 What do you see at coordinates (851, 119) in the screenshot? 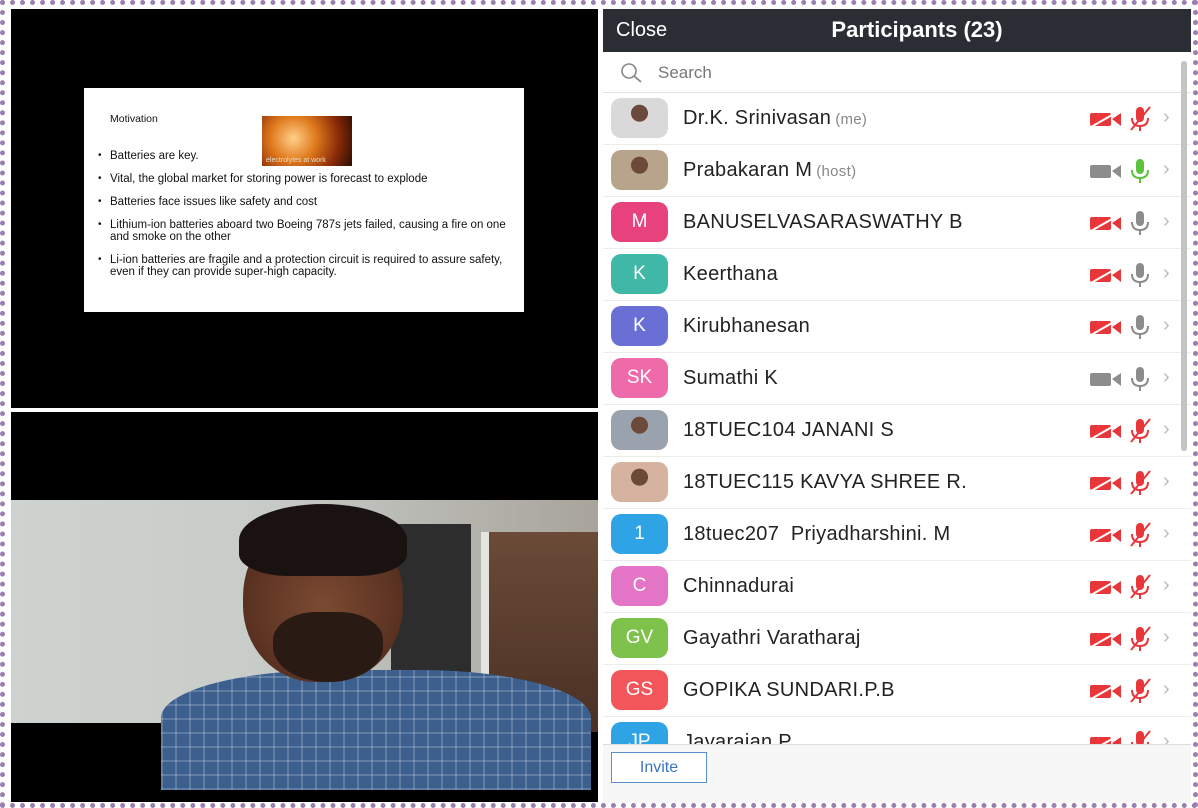
I see `participant-role-tag: (me)` at bounding box center [851, 119].